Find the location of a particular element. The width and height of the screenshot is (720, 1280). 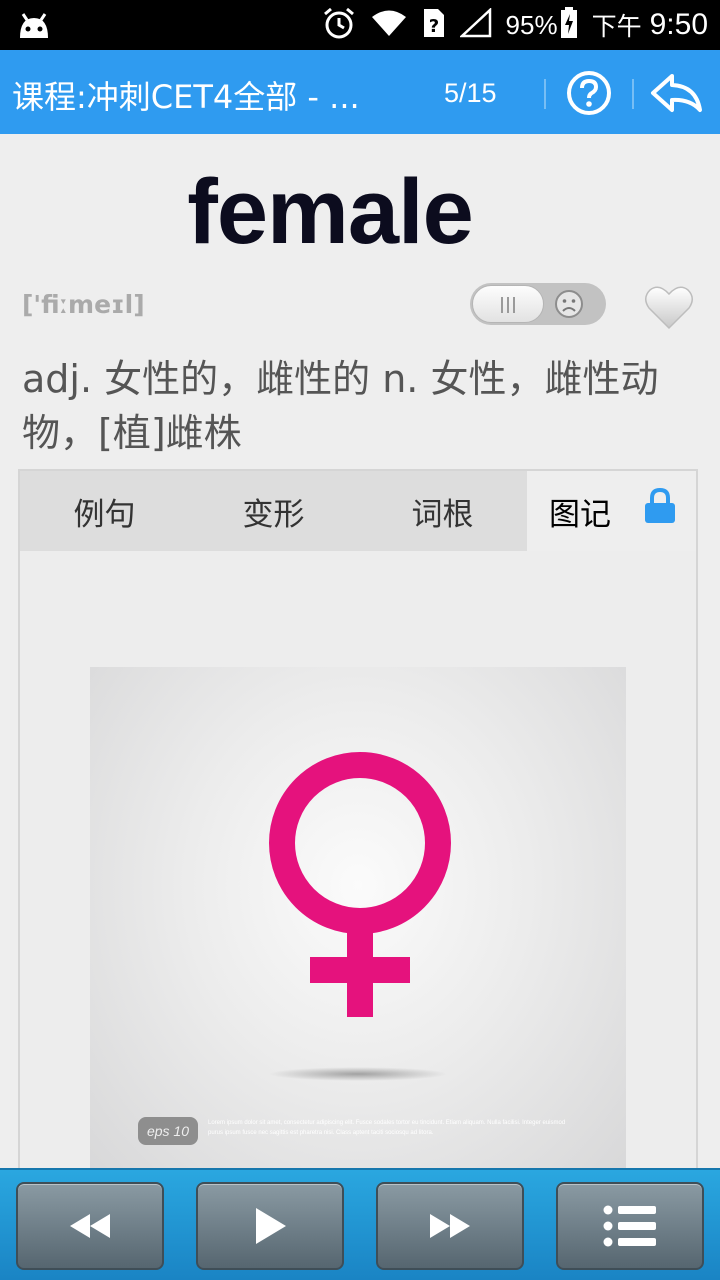

list-button is located at coordinates (630, 1226).